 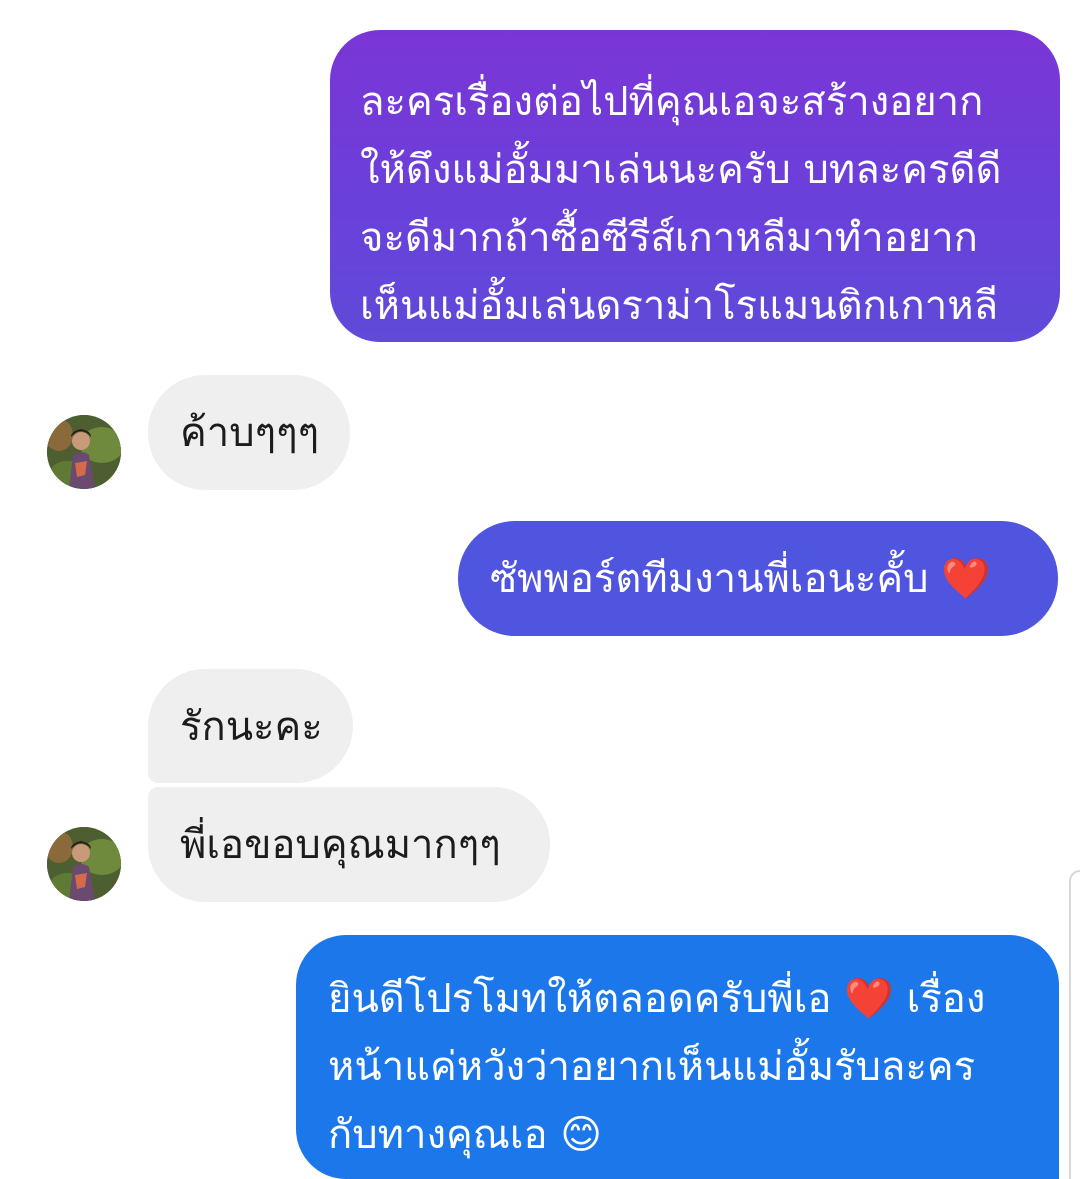 What do you see at coordinates (250, 726) in the screenshot?
I see `incoming-message-bubble: รักนะคะ` at bounding box center [250, 726].